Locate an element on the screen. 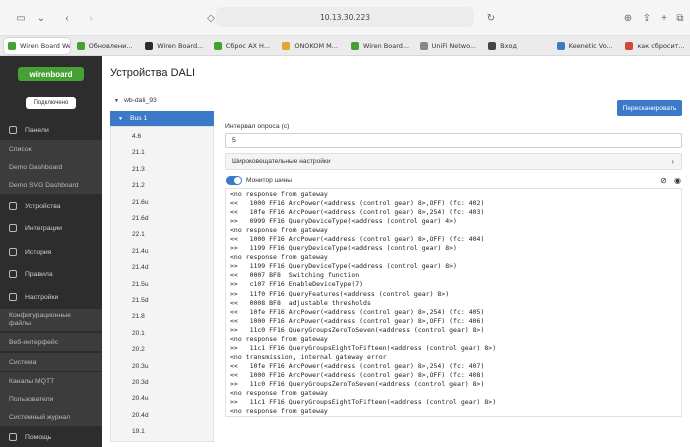 The height and width of the screenshot is (447, 690). sidebar-item: Demo SVG Dashboard is located at coordinates (51, 185).